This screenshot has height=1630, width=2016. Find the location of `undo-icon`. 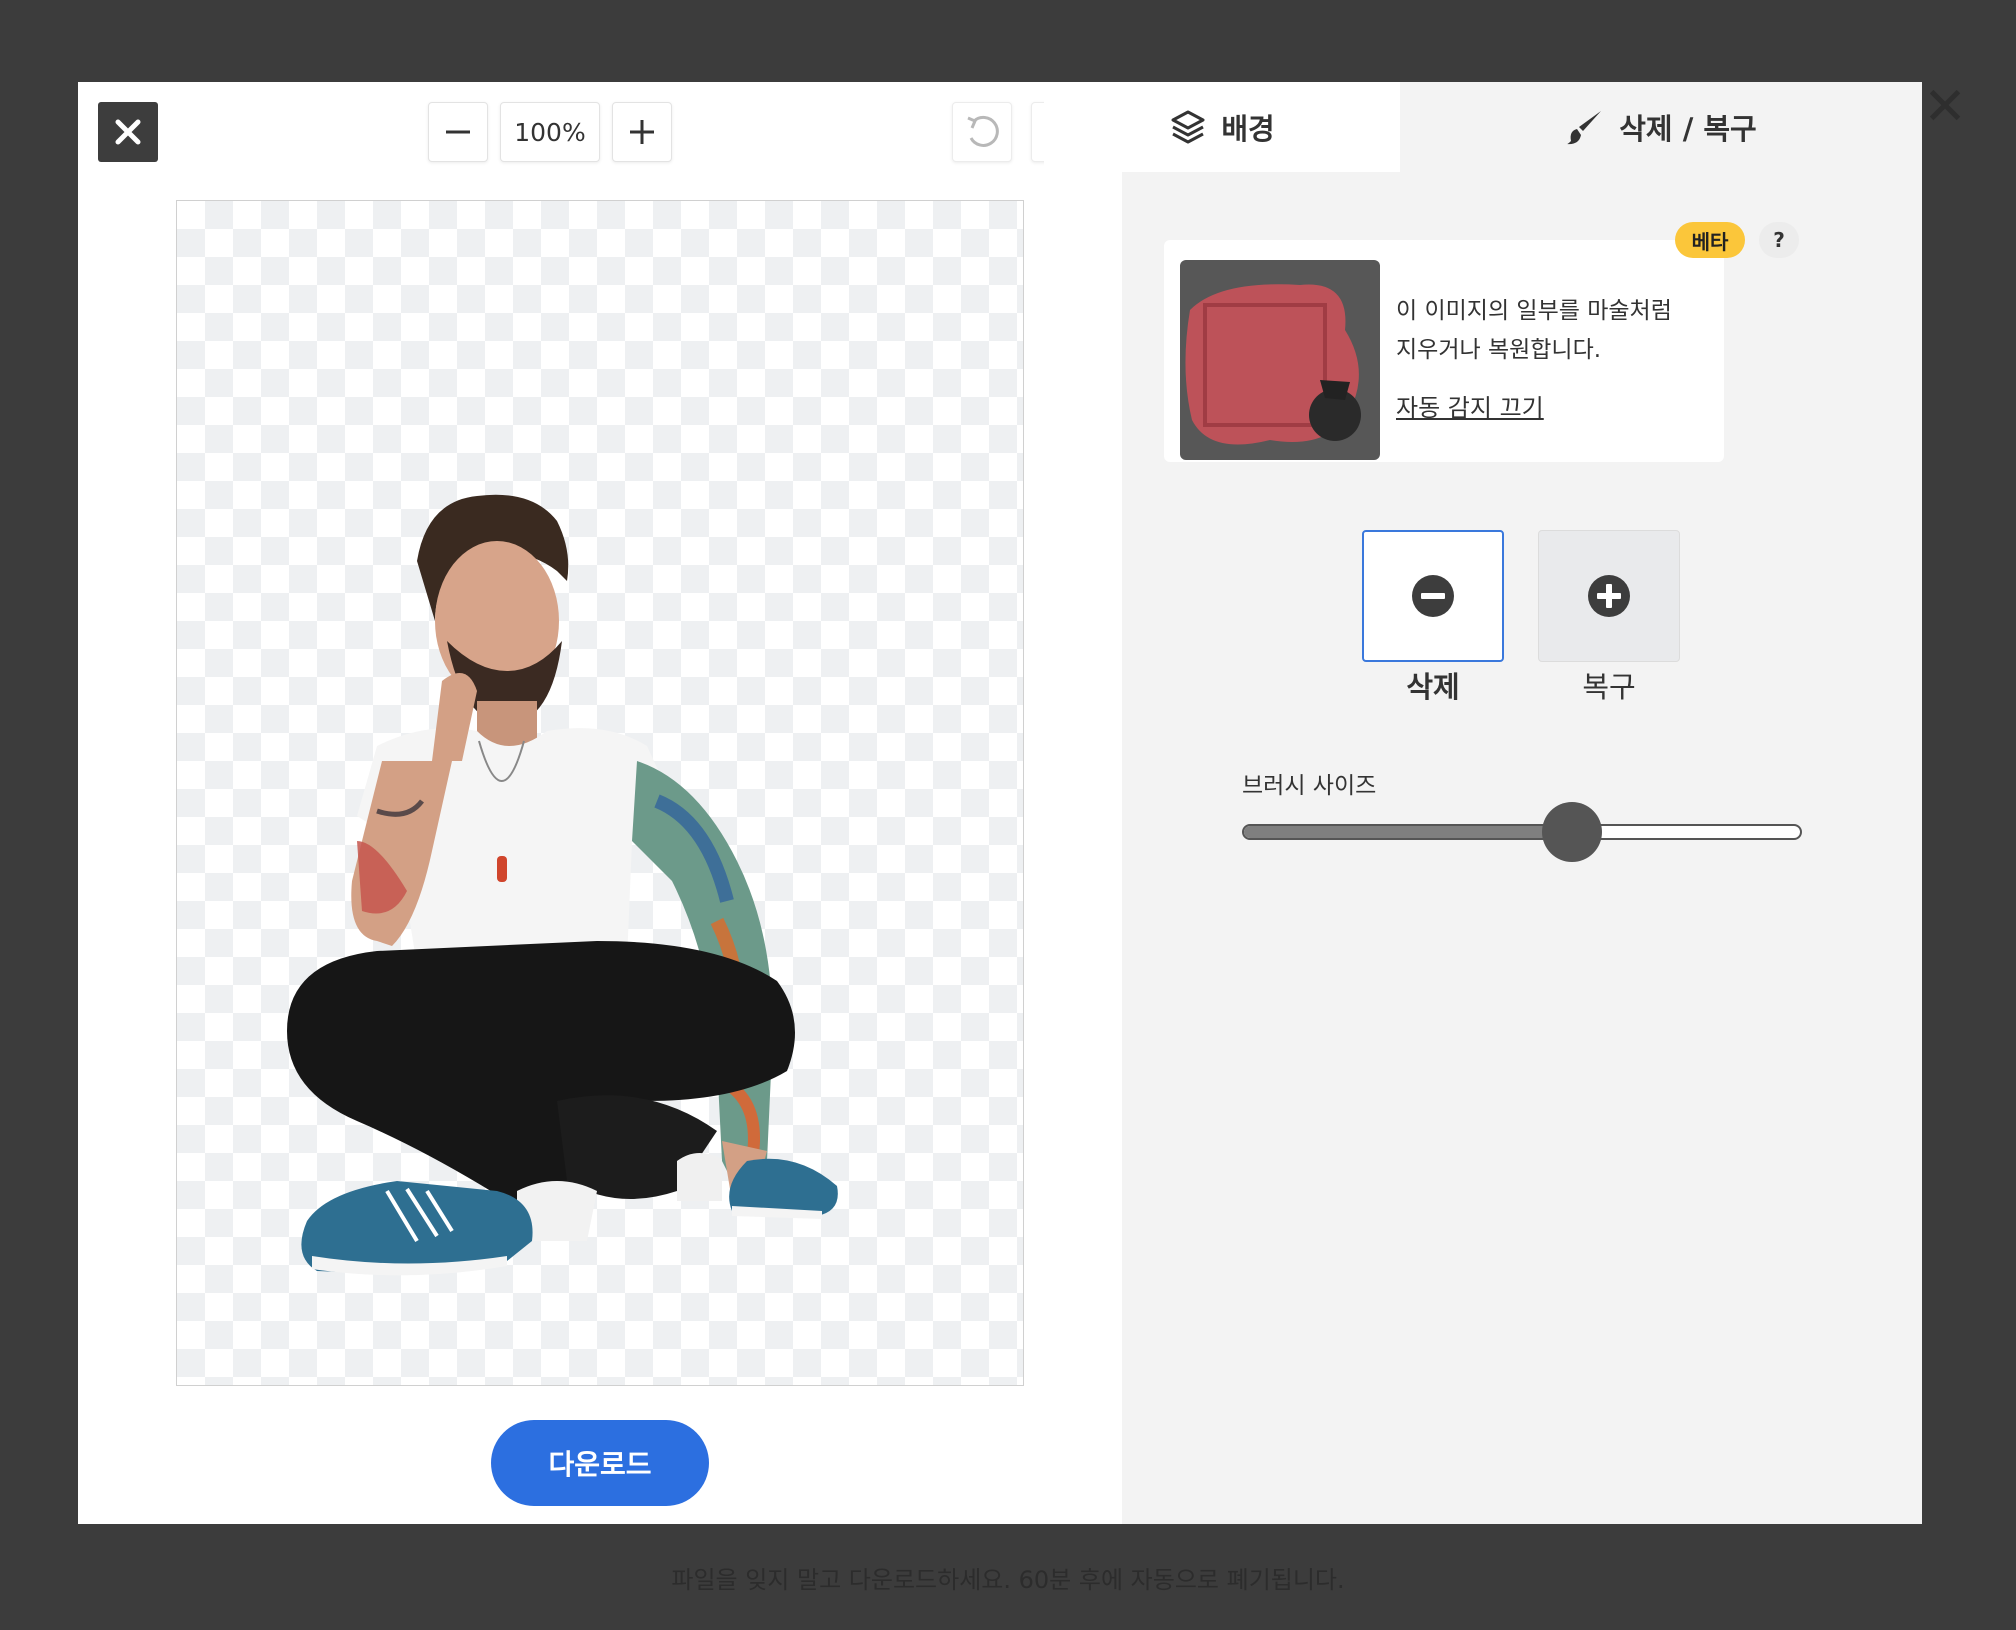

undo-icon is located at coordinates (983, 131).